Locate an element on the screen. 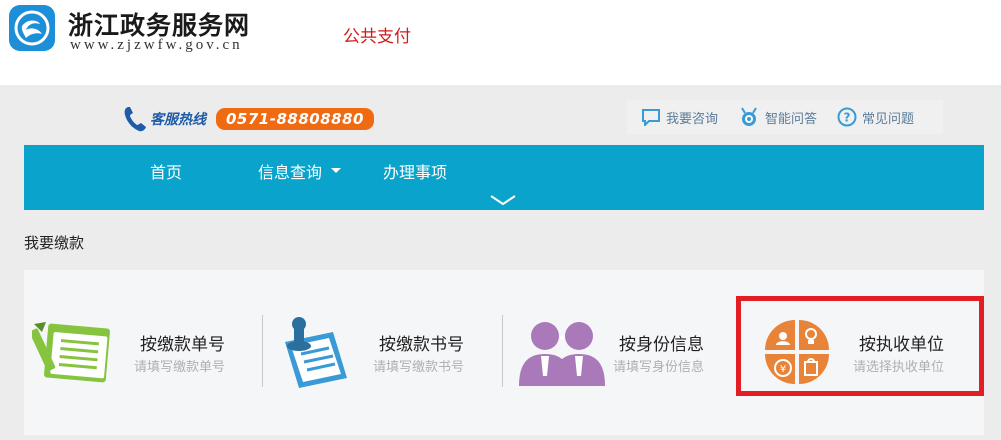 Image resolution: width=1001 pixels, height=440 pixels. top-links: 我要咨询 智能问答 ? 常见问题 is located at coordinates (785, 117).